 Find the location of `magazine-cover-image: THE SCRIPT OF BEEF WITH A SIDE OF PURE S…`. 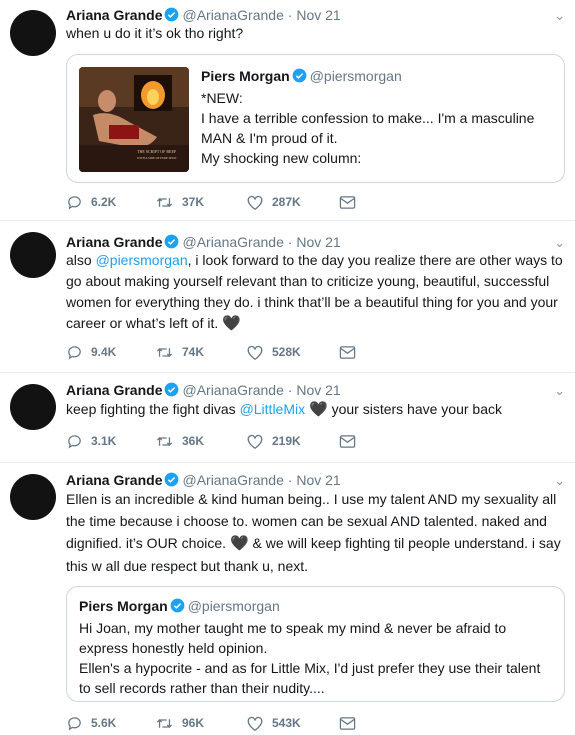

magazine-cover-image: THE SCRIPT OF BEEF WITH A SIDE OF PURE S… is located at coordinates (134, 119).